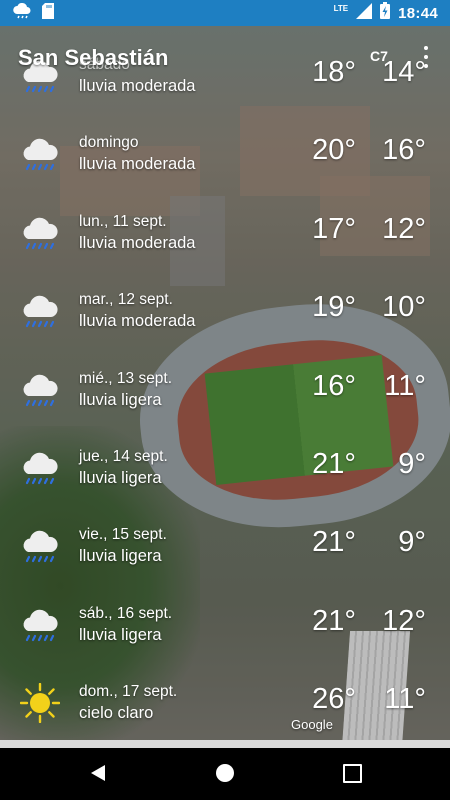 Image resolution: width=450 pixels, height=800 pixels. I want to click on forecast-day: mié., 13 sept., so click(126, 378).